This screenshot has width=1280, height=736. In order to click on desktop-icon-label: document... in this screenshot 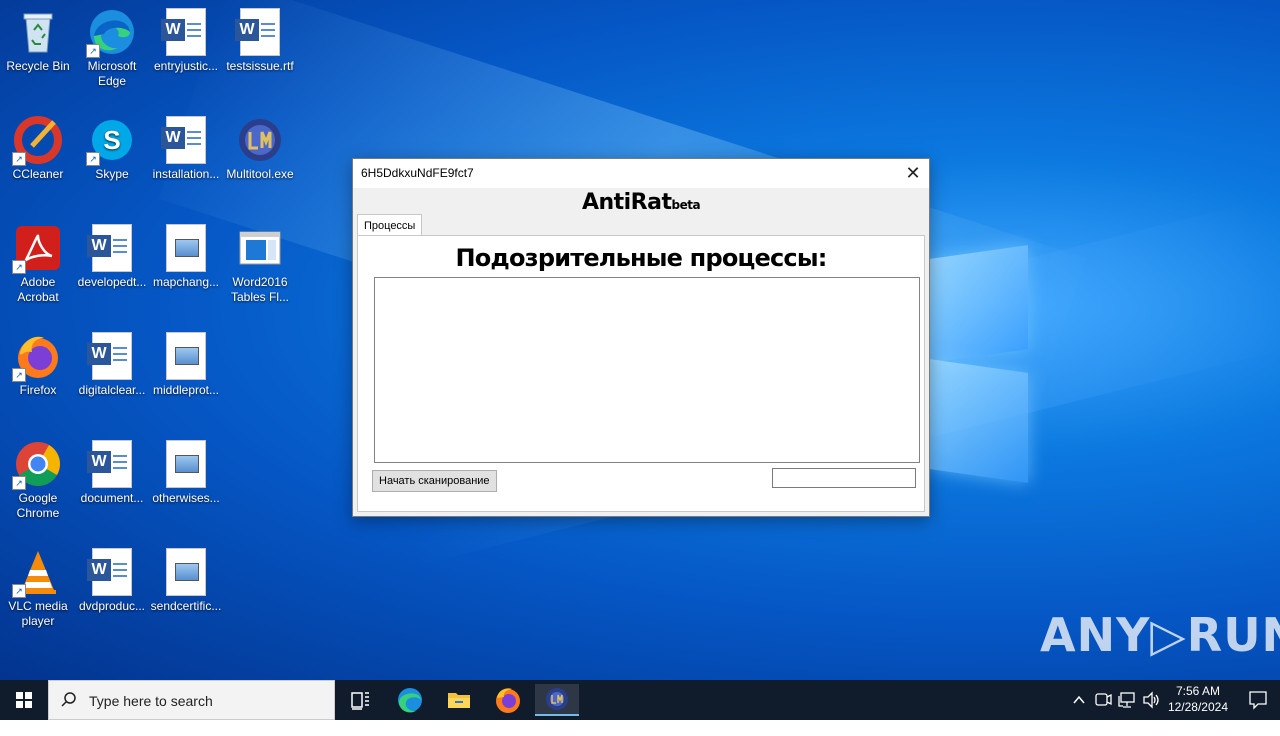, I will do `click(112, 498)`.